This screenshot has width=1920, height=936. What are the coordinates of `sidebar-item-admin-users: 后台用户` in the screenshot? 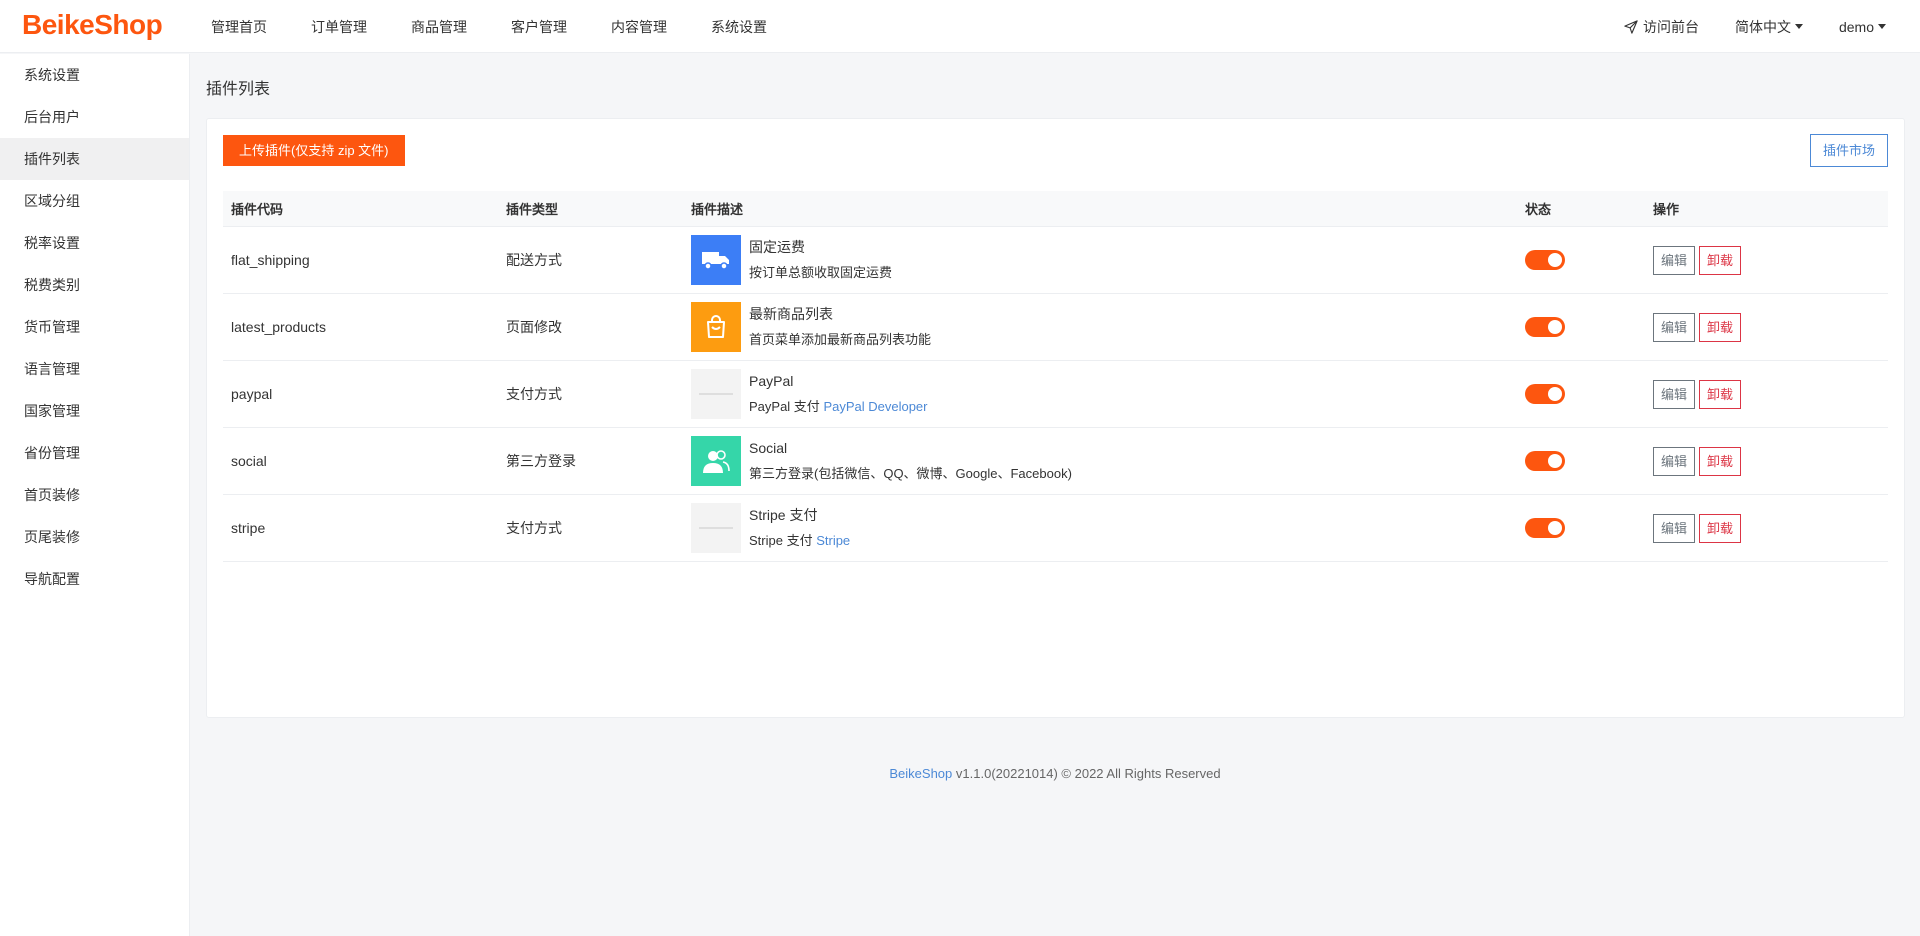 It's located at (94, 117).